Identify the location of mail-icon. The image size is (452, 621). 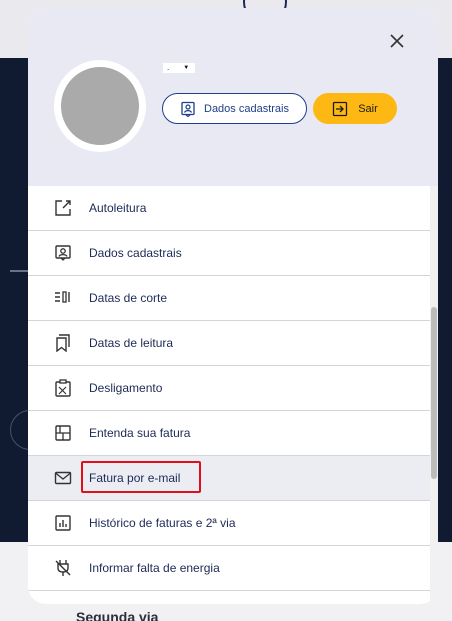
(63, 478).